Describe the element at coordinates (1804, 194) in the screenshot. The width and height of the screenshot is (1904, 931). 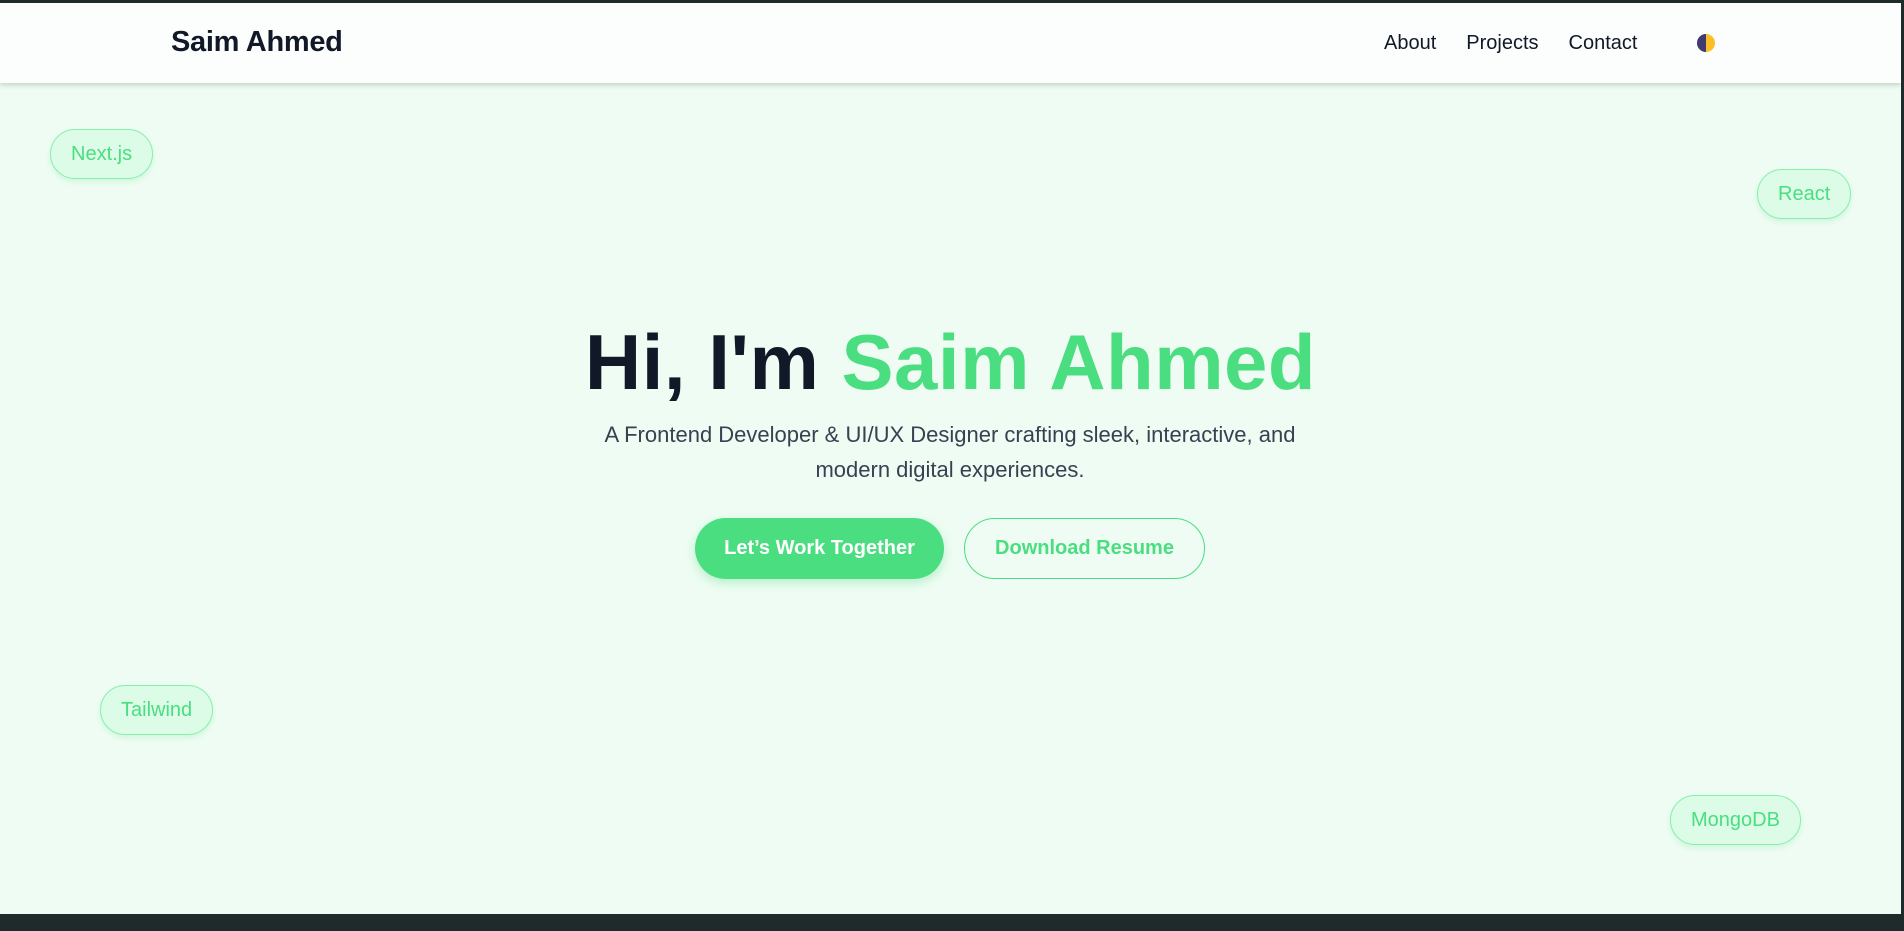
I see `tech-chip-react: React` at that location.